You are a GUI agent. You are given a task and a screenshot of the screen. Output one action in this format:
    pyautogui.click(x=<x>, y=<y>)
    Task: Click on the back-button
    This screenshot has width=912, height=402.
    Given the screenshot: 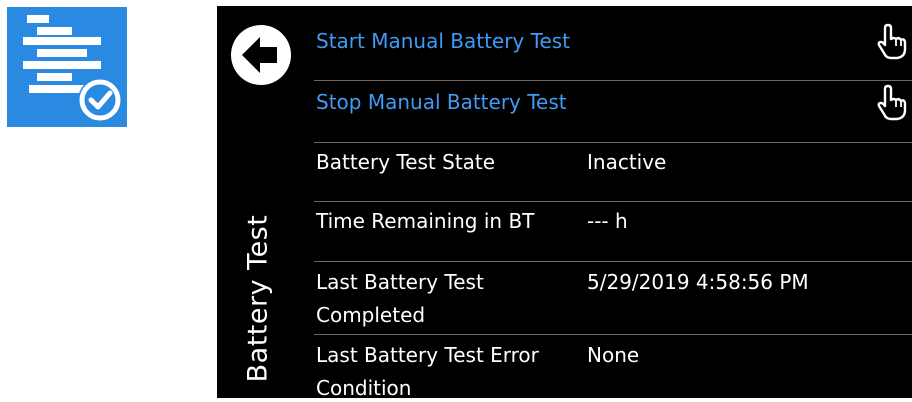 What is the action you would take?
    pyautogui.click(x=261, y=55)
    